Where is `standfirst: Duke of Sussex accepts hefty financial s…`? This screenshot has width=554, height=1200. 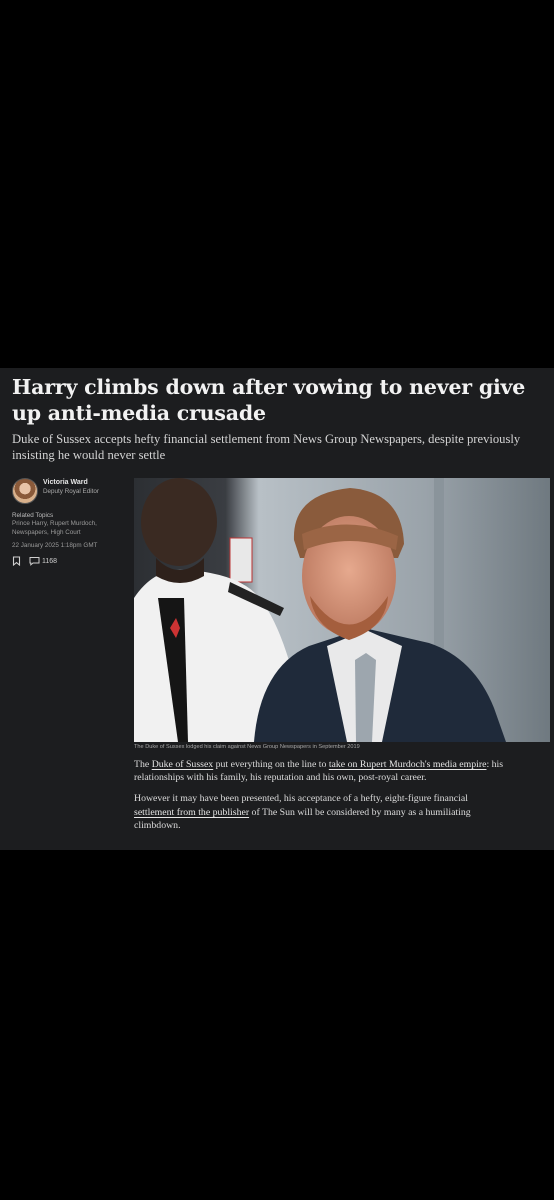
standfirst: Duke of Sussex accepts hefty financial s… is located at coordinates (266, 447).